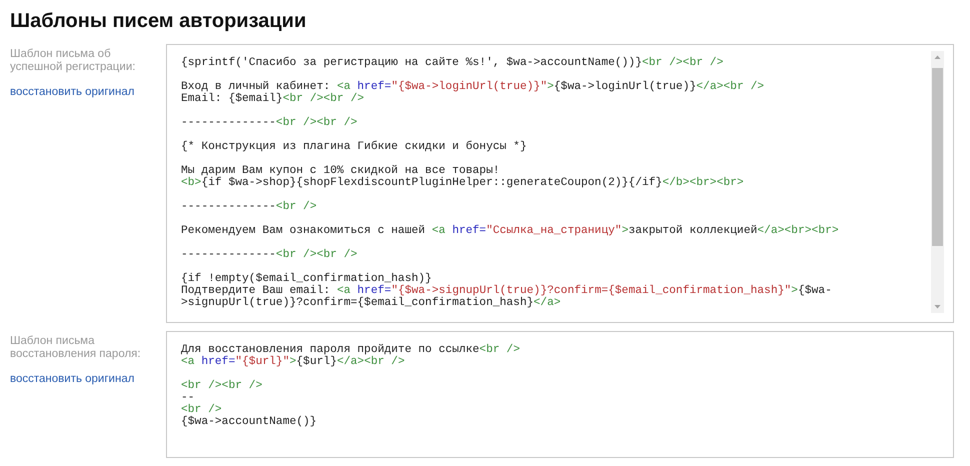  Describe the element at coordinates (73, 61) in the screenshot. I see `template-label: Шаблон письма об успешной регистрации:` at that location.